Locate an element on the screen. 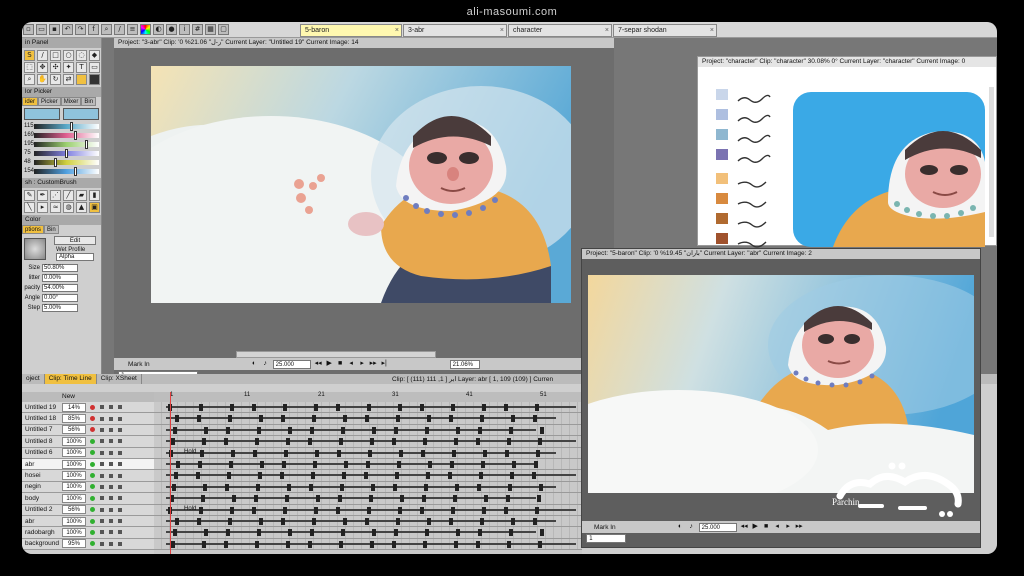 The width and height of the screenshot is (1024, 576). new-file-icon: ▫ is located at coordinates (28, 29).